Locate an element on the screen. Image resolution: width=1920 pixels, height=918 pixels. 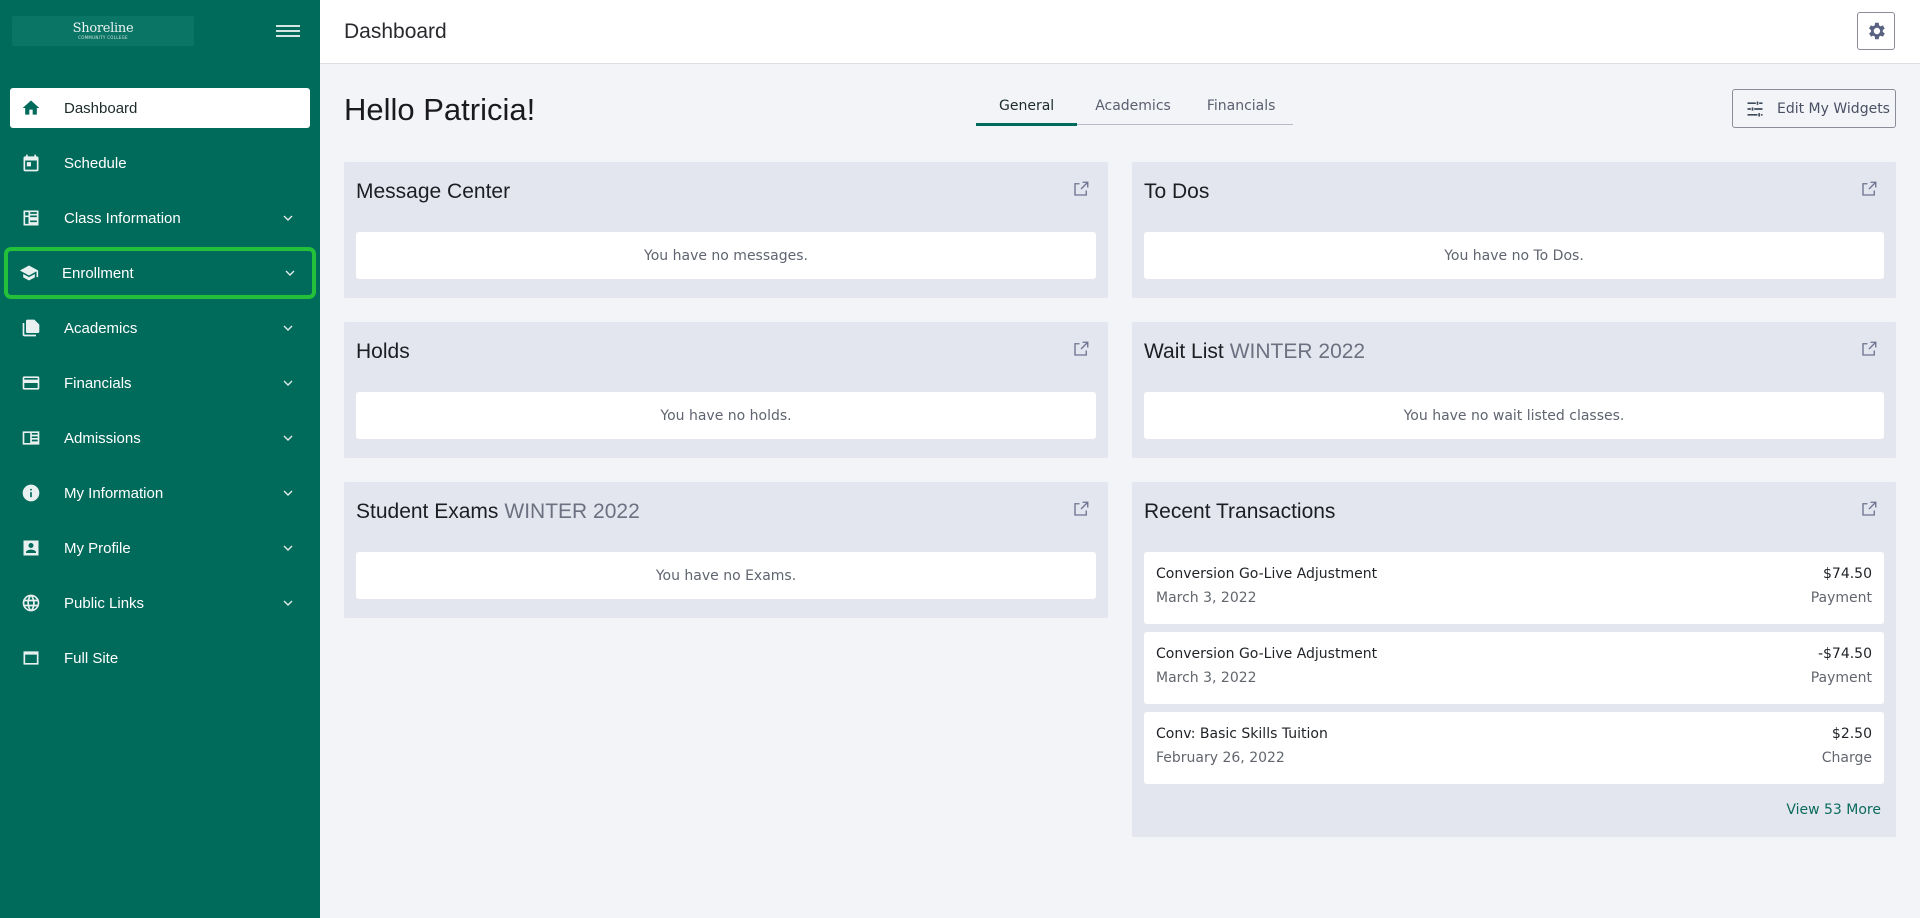
greeting: Hello Patricia! is located at coordinates (440, 109).